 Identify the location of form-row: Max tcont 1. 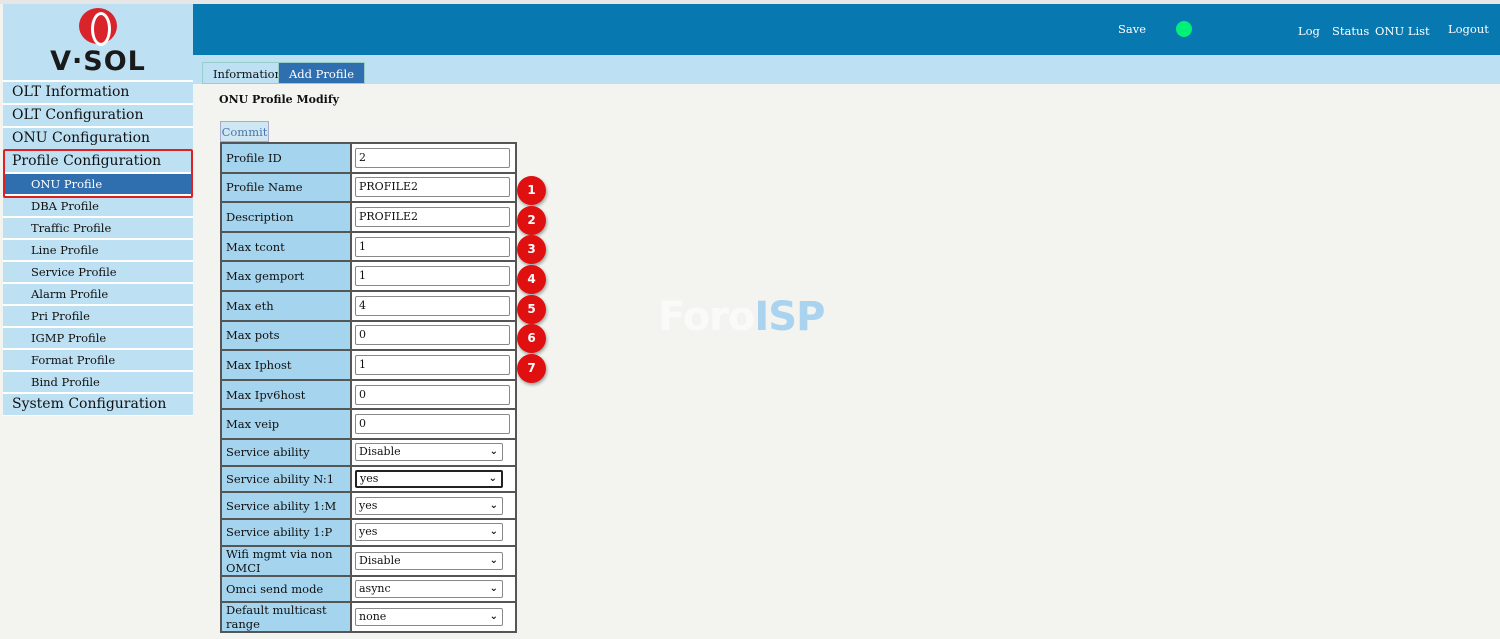
(368, 246).